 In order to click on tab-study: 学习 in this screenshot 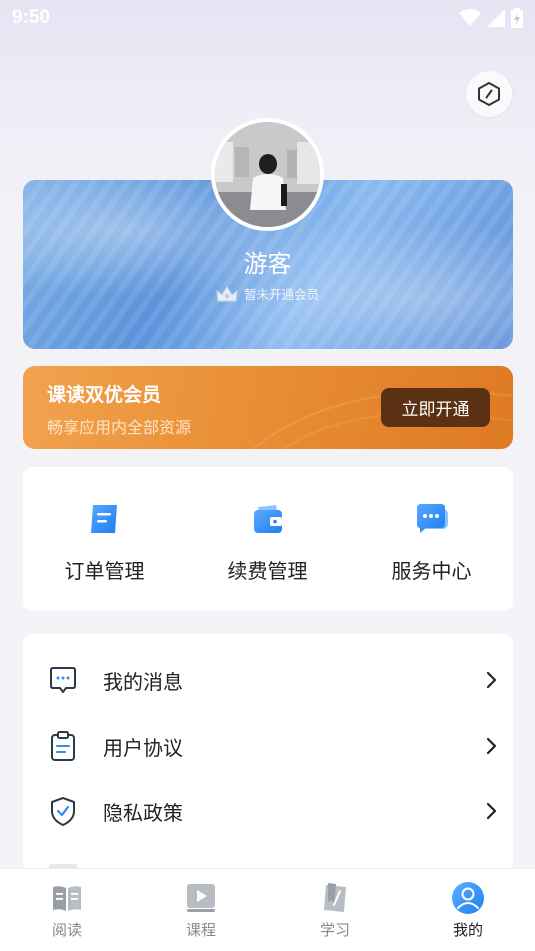, I will do `click(335, 910)`.